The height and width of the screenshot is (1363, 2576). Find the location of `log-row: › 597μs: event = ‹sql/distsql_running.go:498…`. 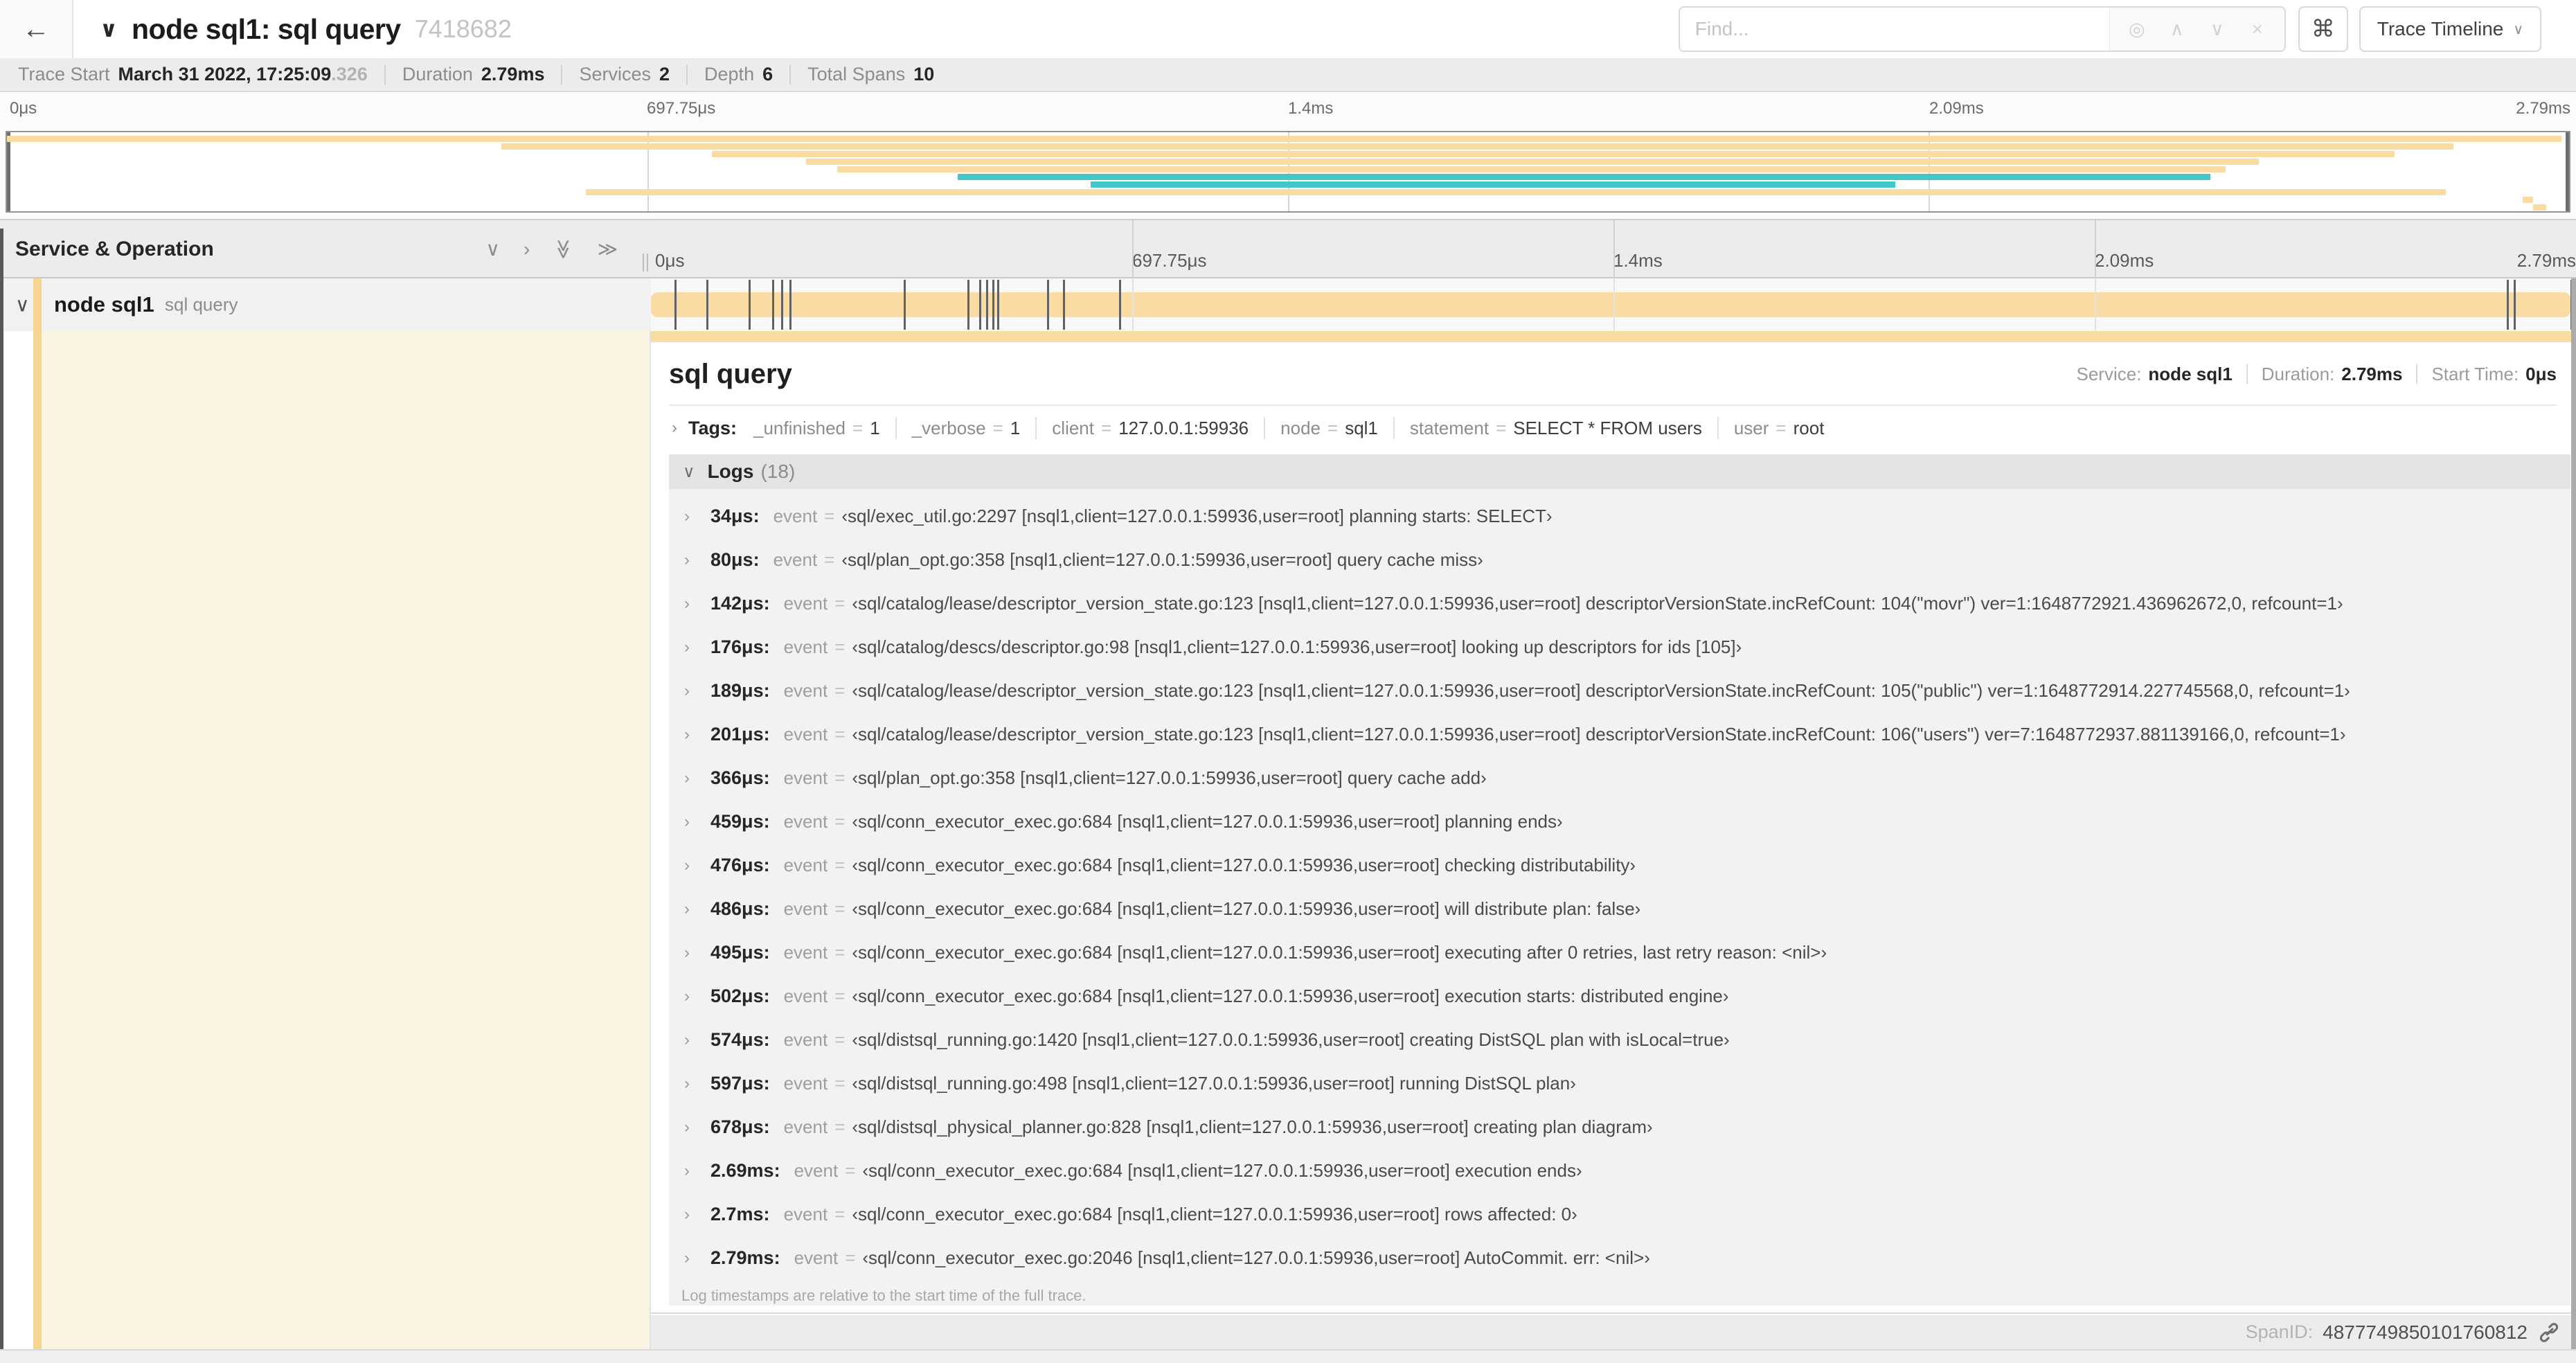

log-row: › 597μs: event = ‹sql/distsql_running.go:498… is located at coordinates (1619, 1083).